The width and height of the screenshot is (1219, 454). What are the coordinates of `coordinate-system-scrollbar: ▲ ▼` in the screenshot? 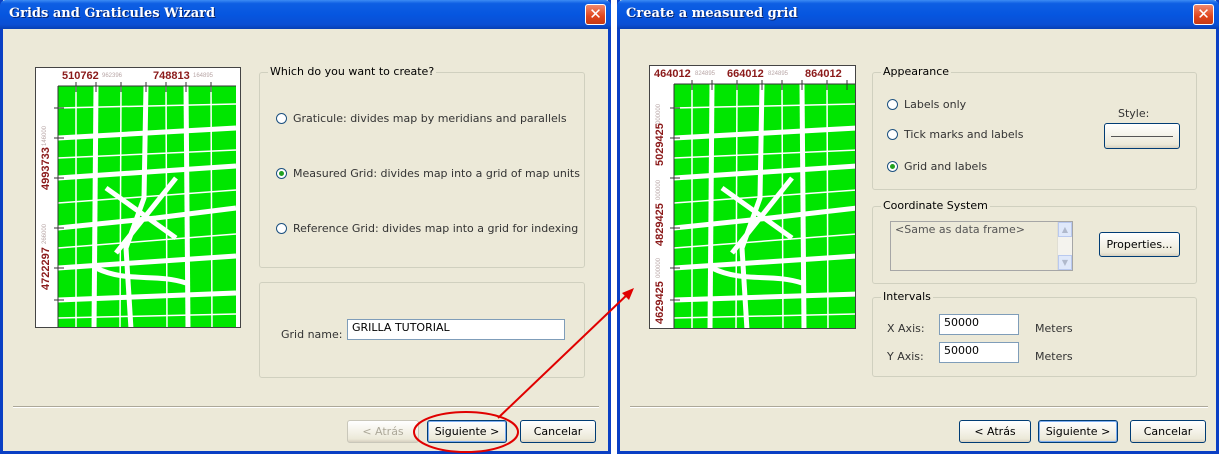 It's located at (1064, 246).